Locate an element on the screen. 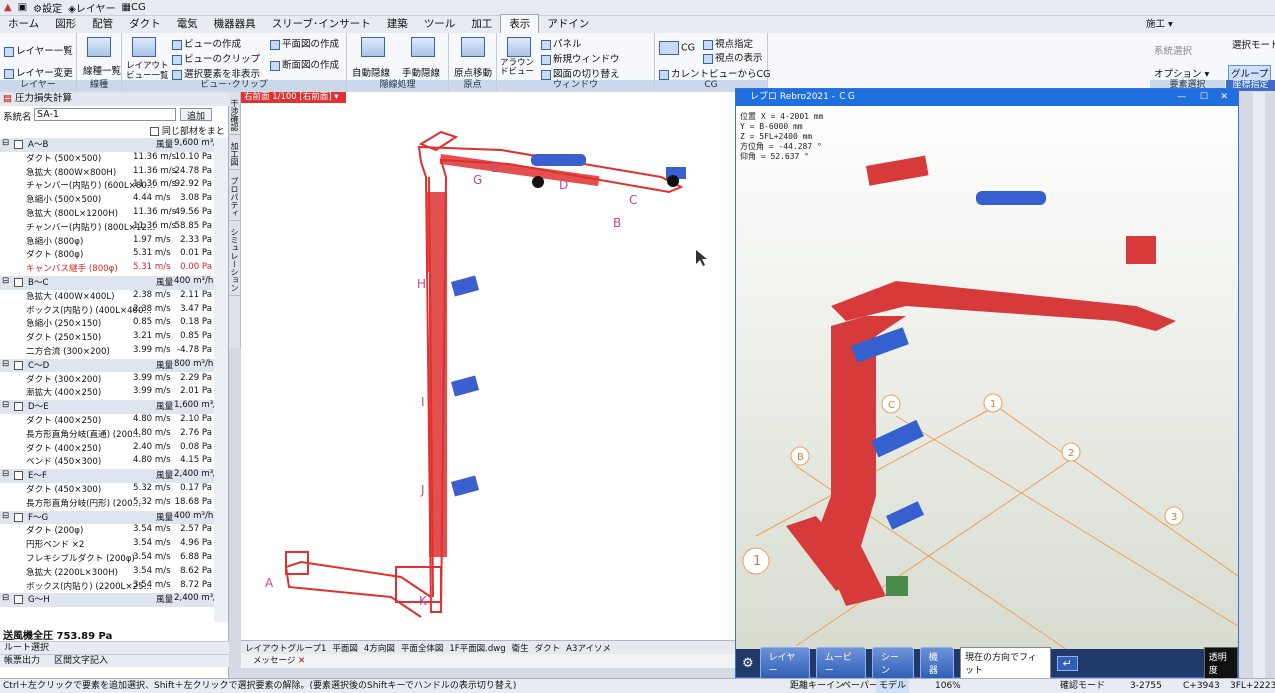 The height and width of the screenshot is (693, 1275). panel-button: パネル is located at coordinates (561, 43).